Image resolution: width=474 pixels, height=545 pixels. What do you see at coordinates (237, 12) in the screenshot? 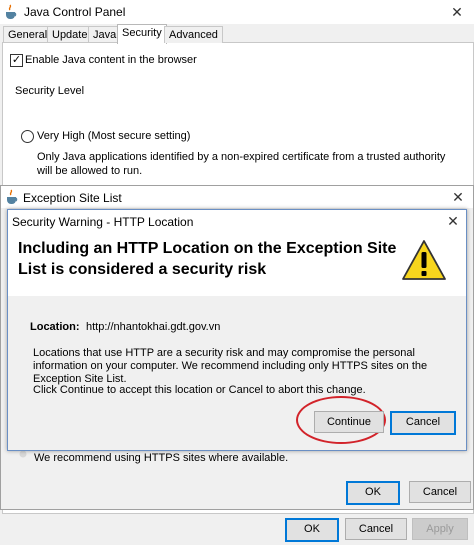
I see `jcp-titlebar: Java Control Panel ✕` at bounding box center [237, 12].